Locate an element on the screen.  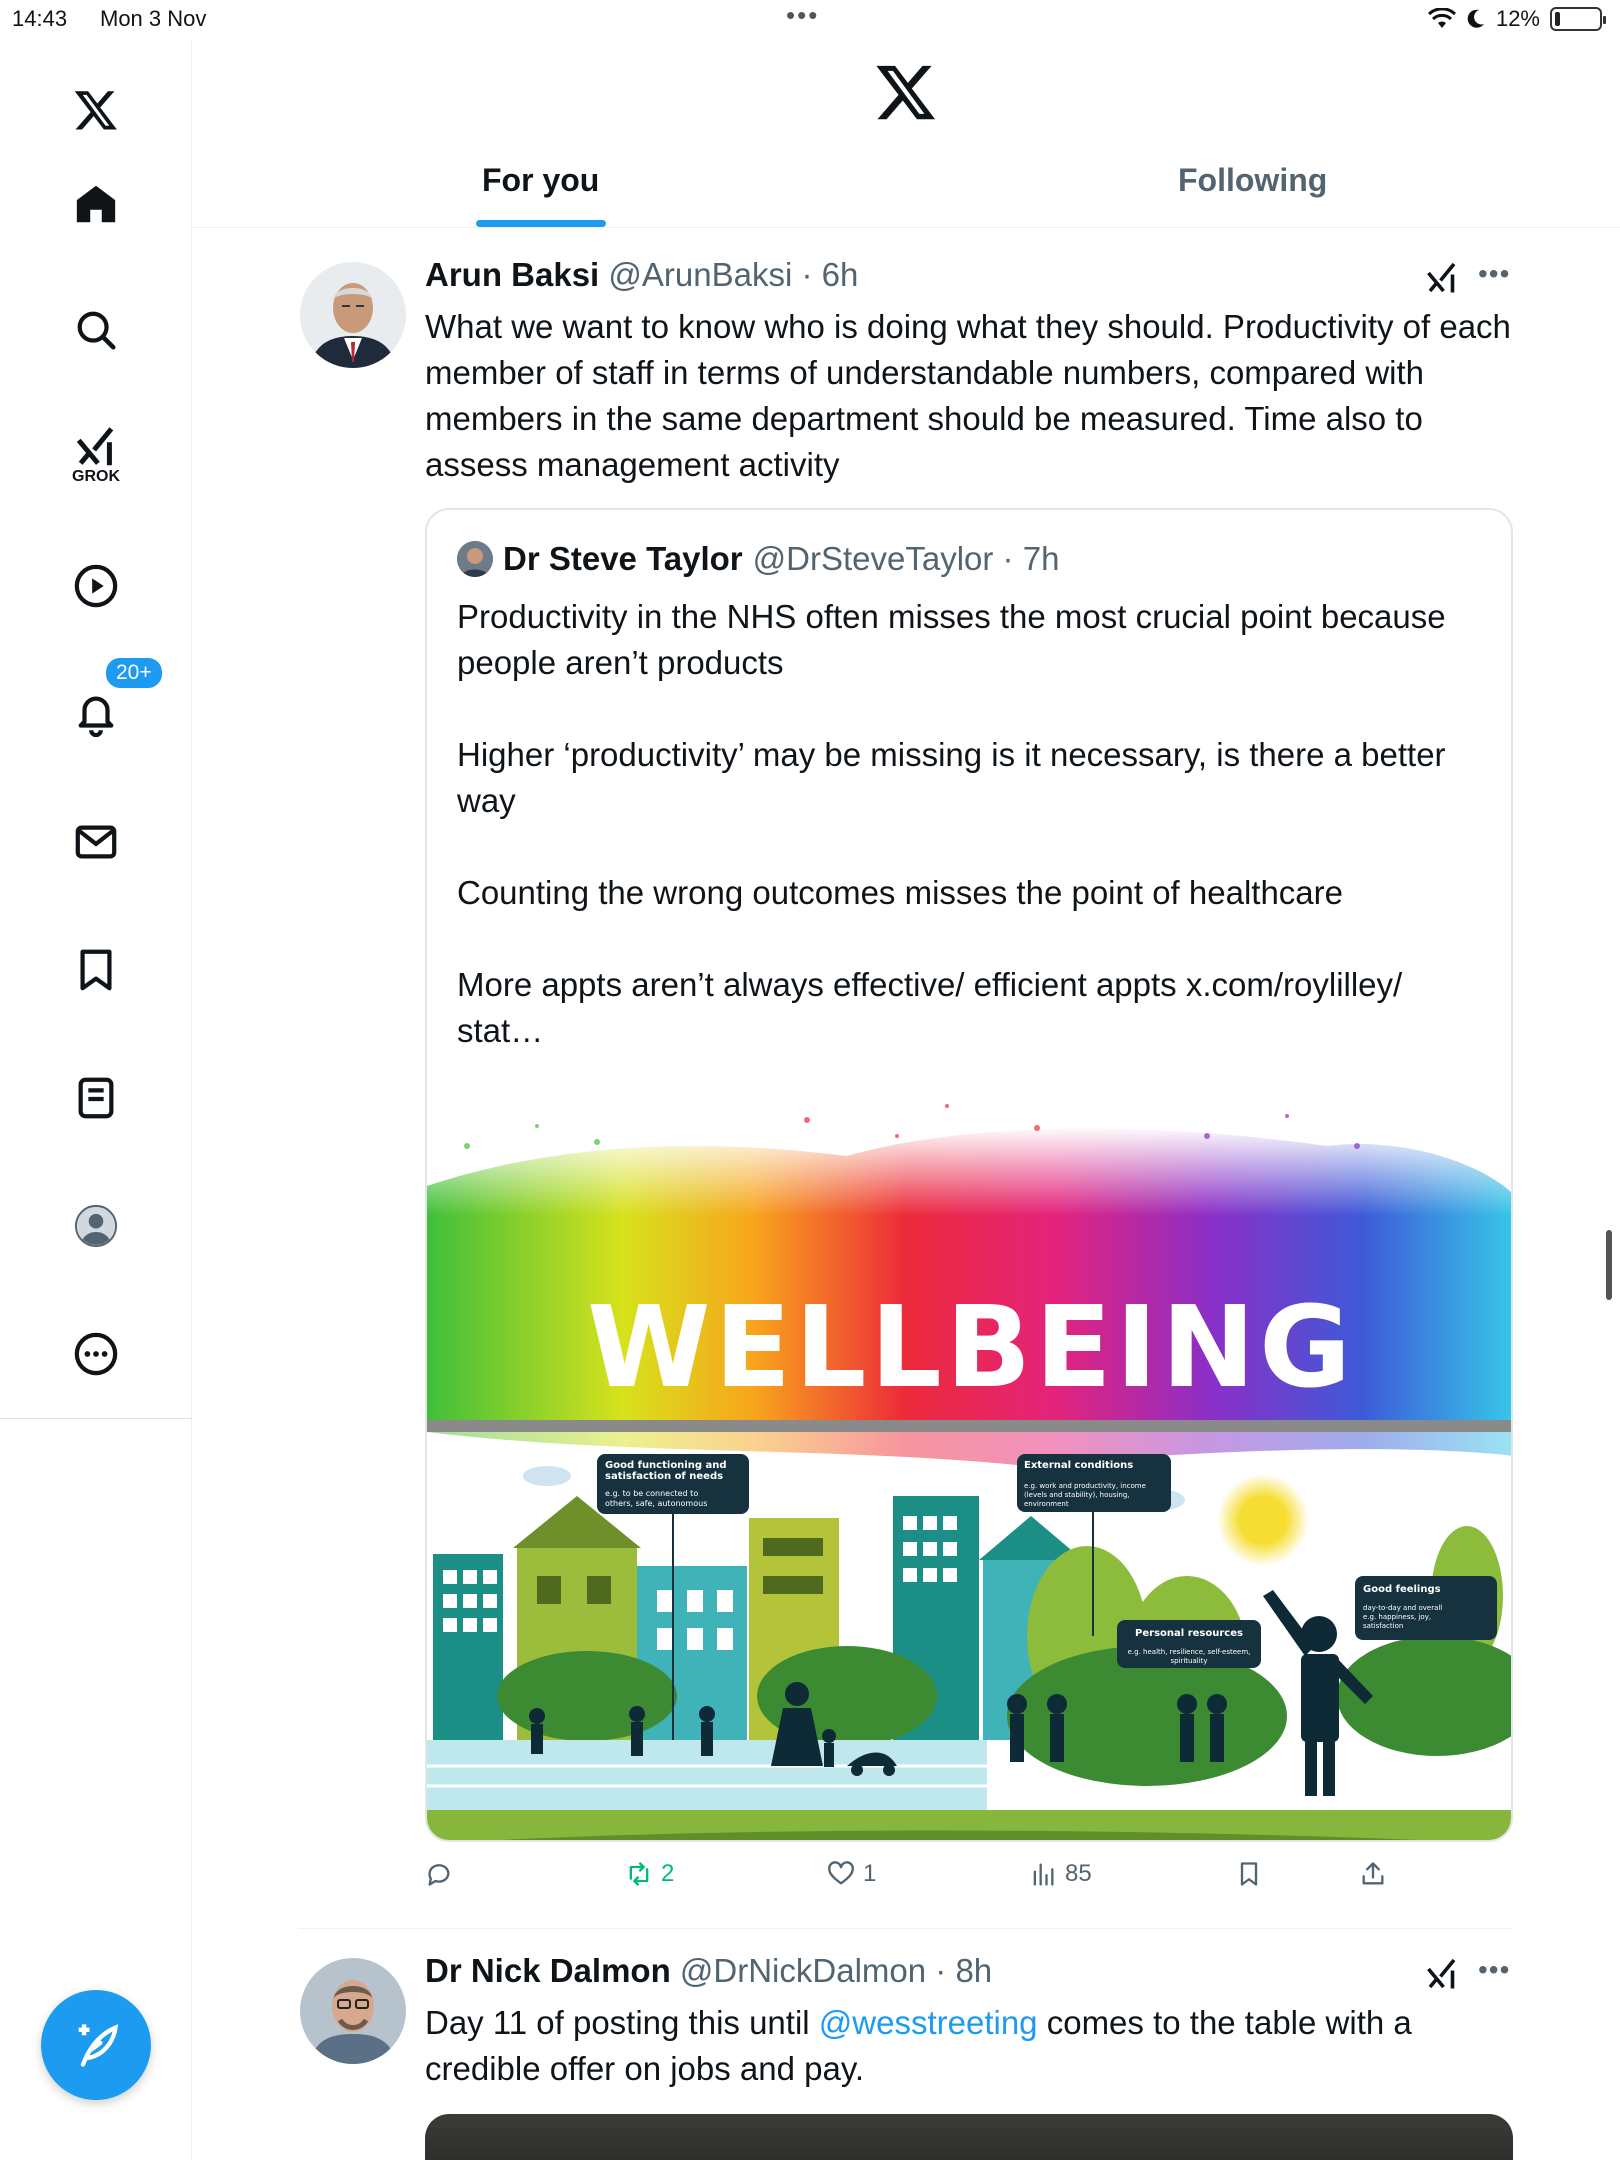
tweet-header: Arun Baksi @ArunBaksi · 6h is located at coordinates (641, 275).